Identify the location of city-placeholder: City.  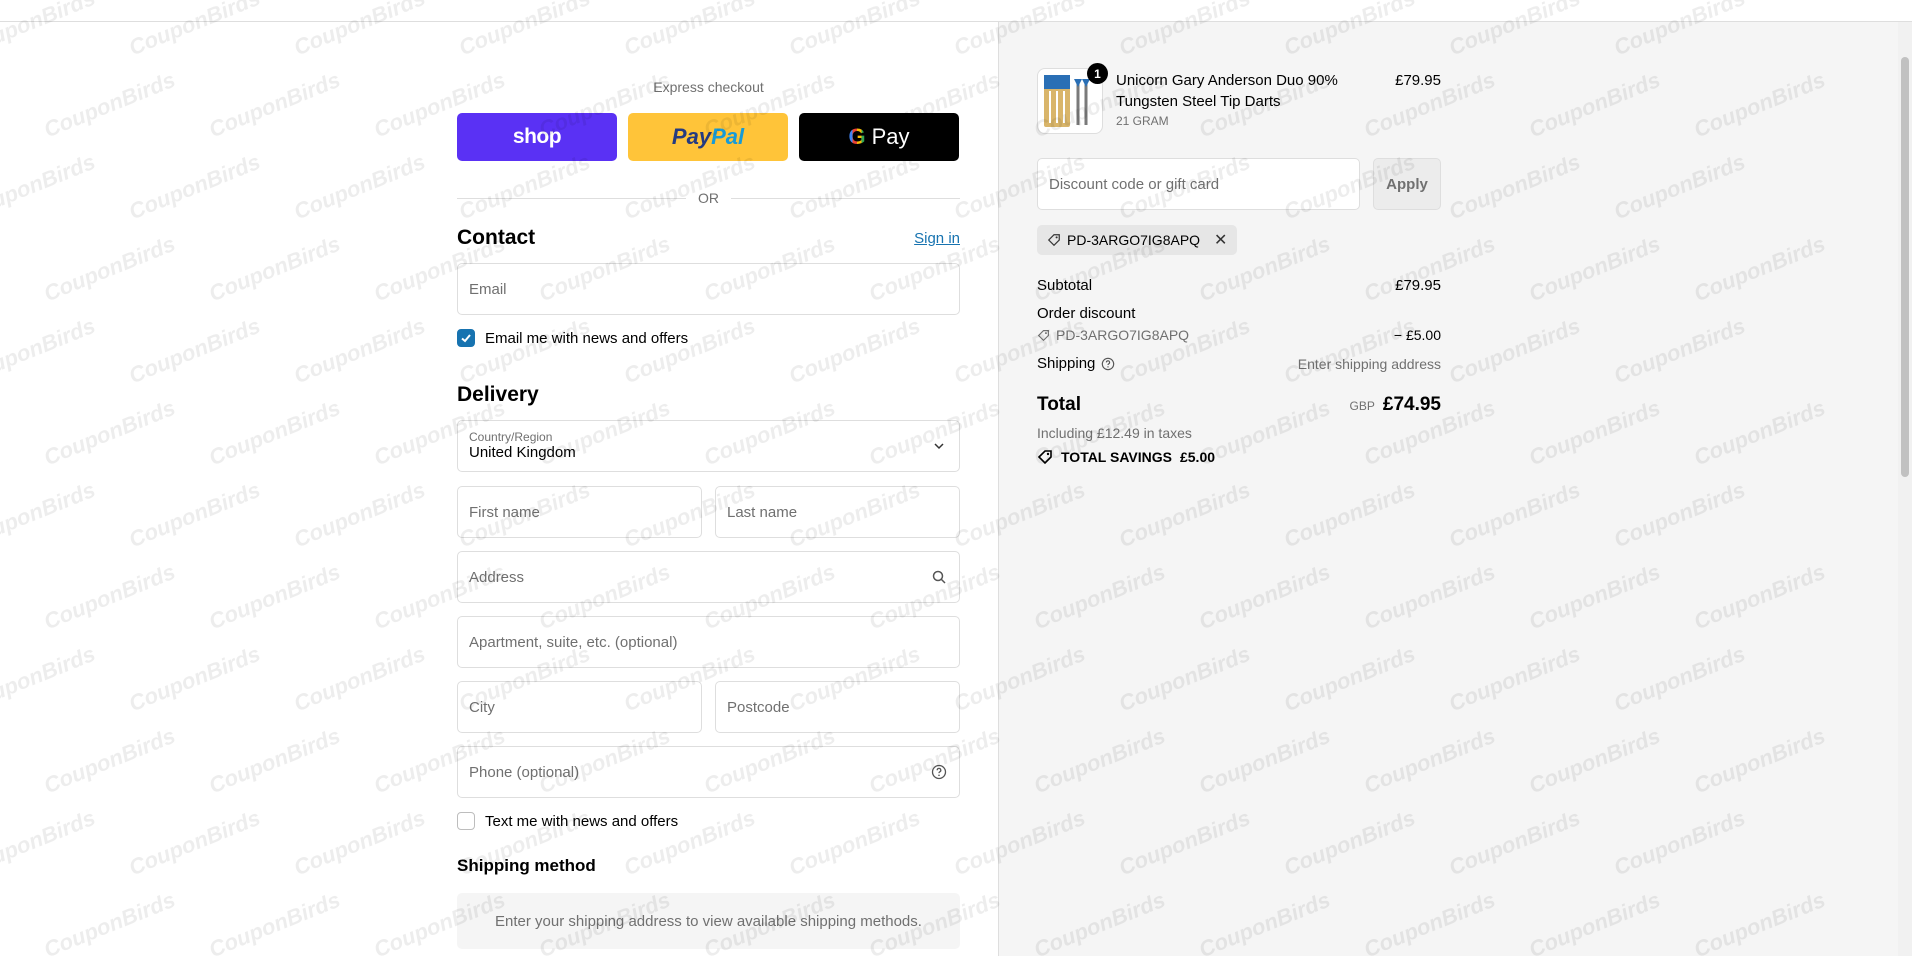
(482, 707).